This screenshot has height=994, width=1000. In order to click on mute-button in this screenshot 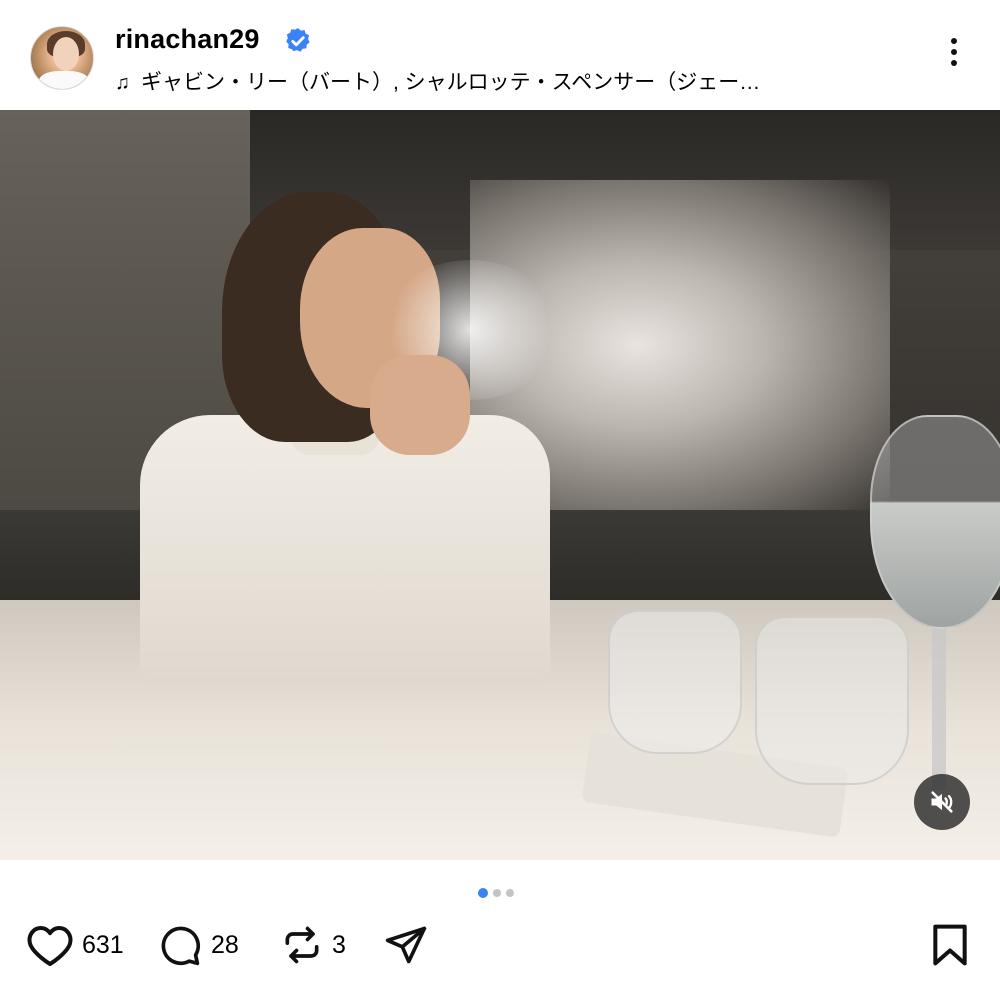, I will do `click(942, 802)`.